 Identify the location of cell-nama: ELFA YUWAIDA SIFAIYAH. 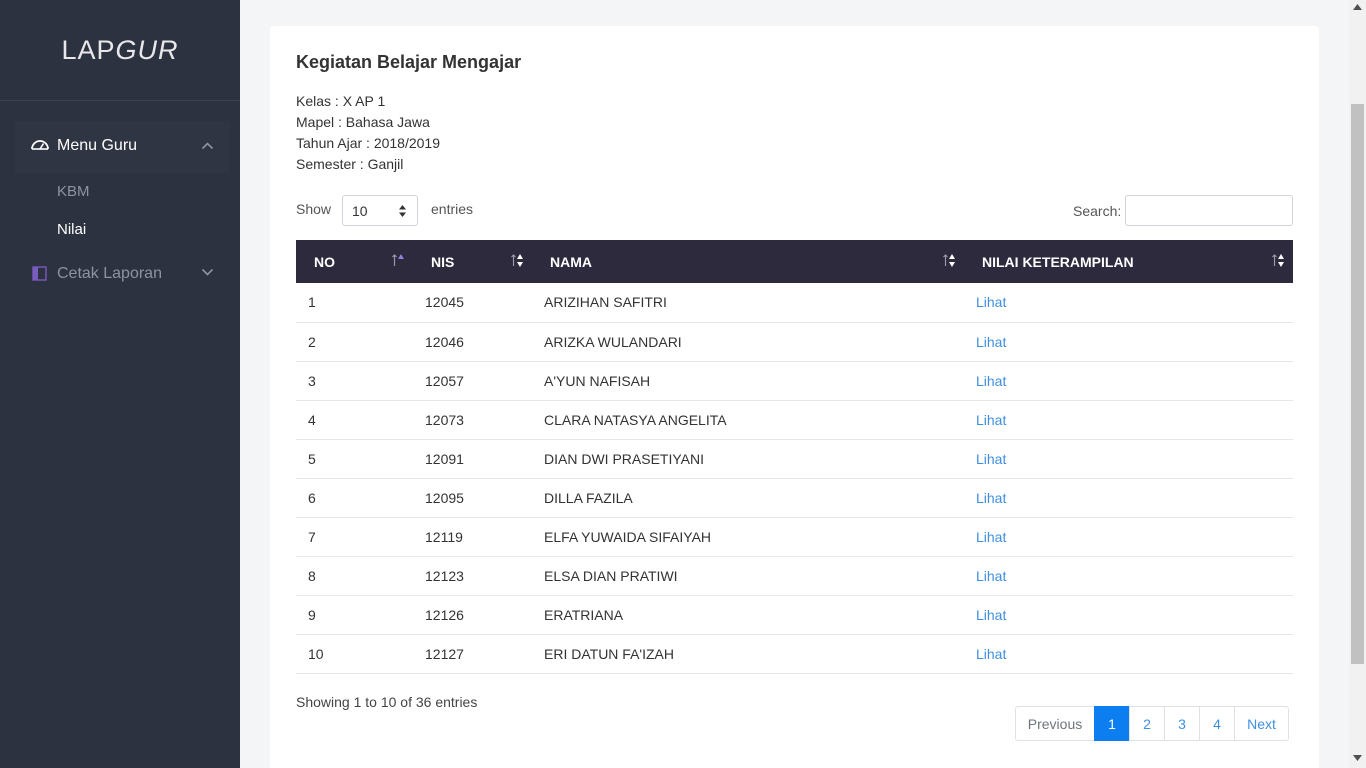
(628, 536).